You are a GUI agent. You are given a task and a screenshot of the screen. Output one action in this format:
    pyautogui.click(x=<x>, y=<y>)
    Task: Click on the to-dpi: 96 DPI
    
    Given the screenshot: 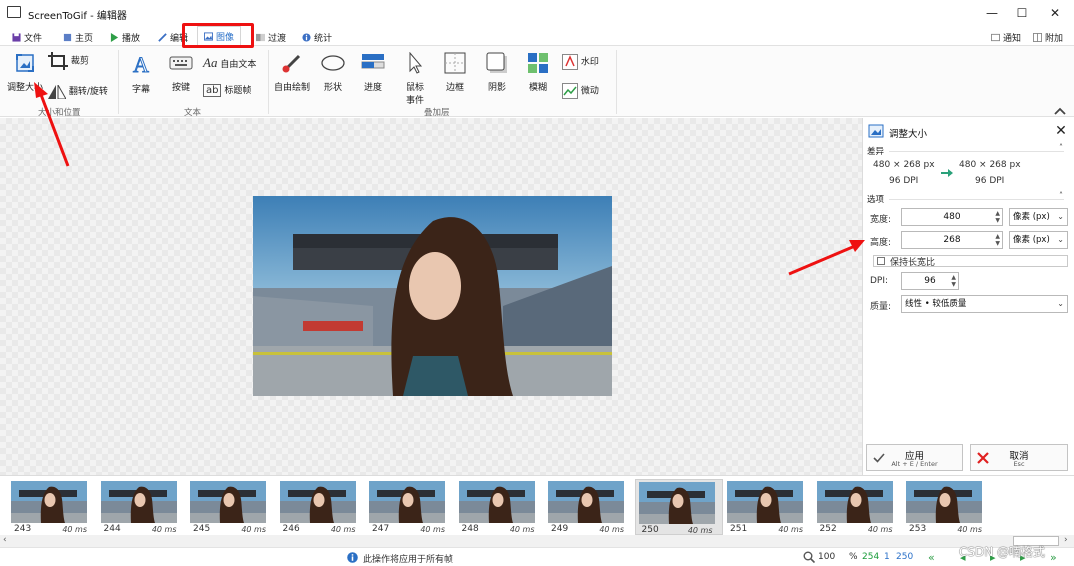 What is the action you would take?
    pyautogui.click(x=990, y=181)
    